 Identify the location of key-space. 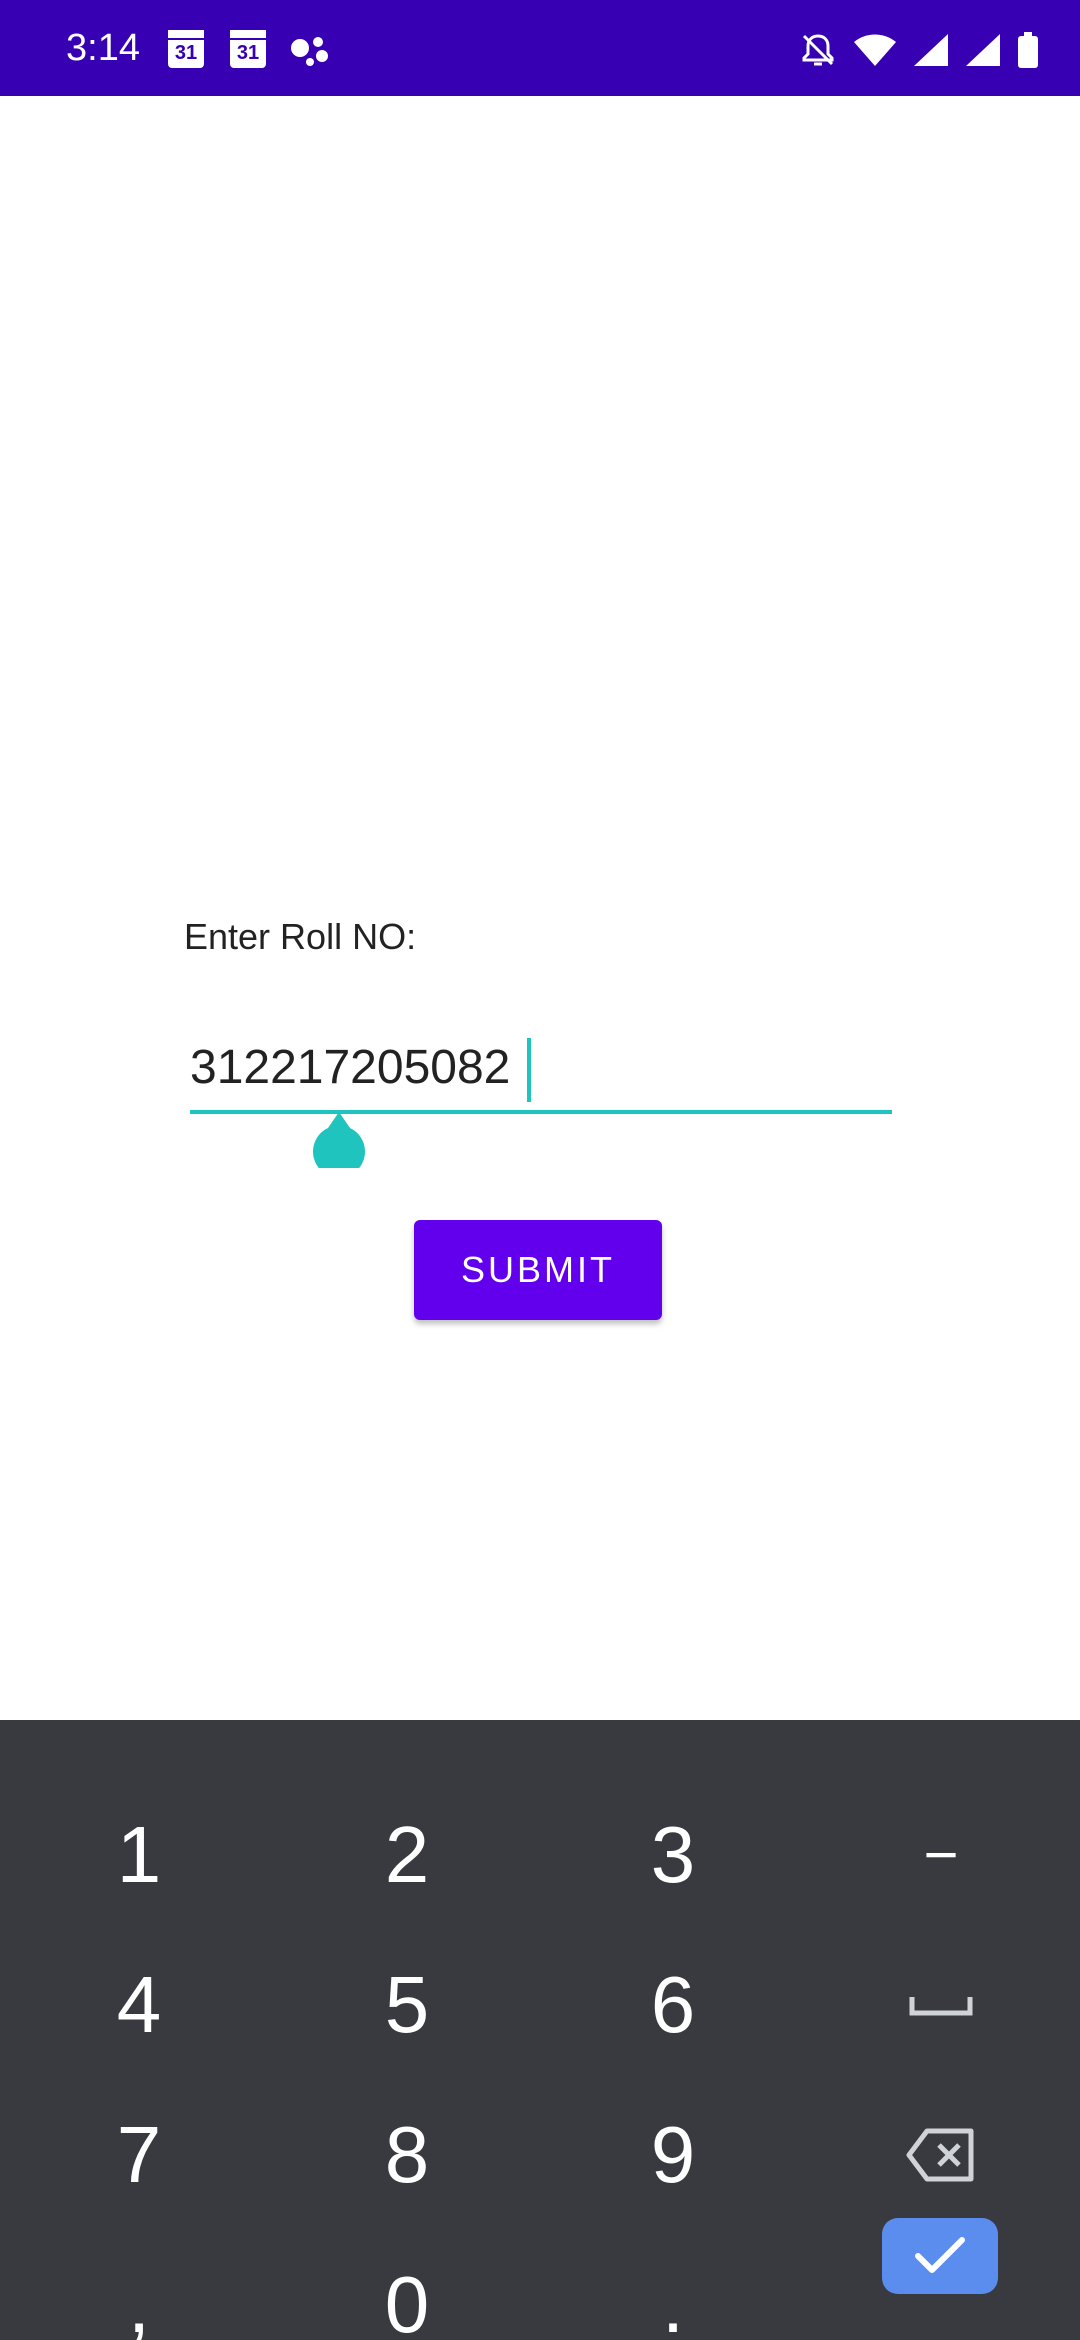
(941, 2005).